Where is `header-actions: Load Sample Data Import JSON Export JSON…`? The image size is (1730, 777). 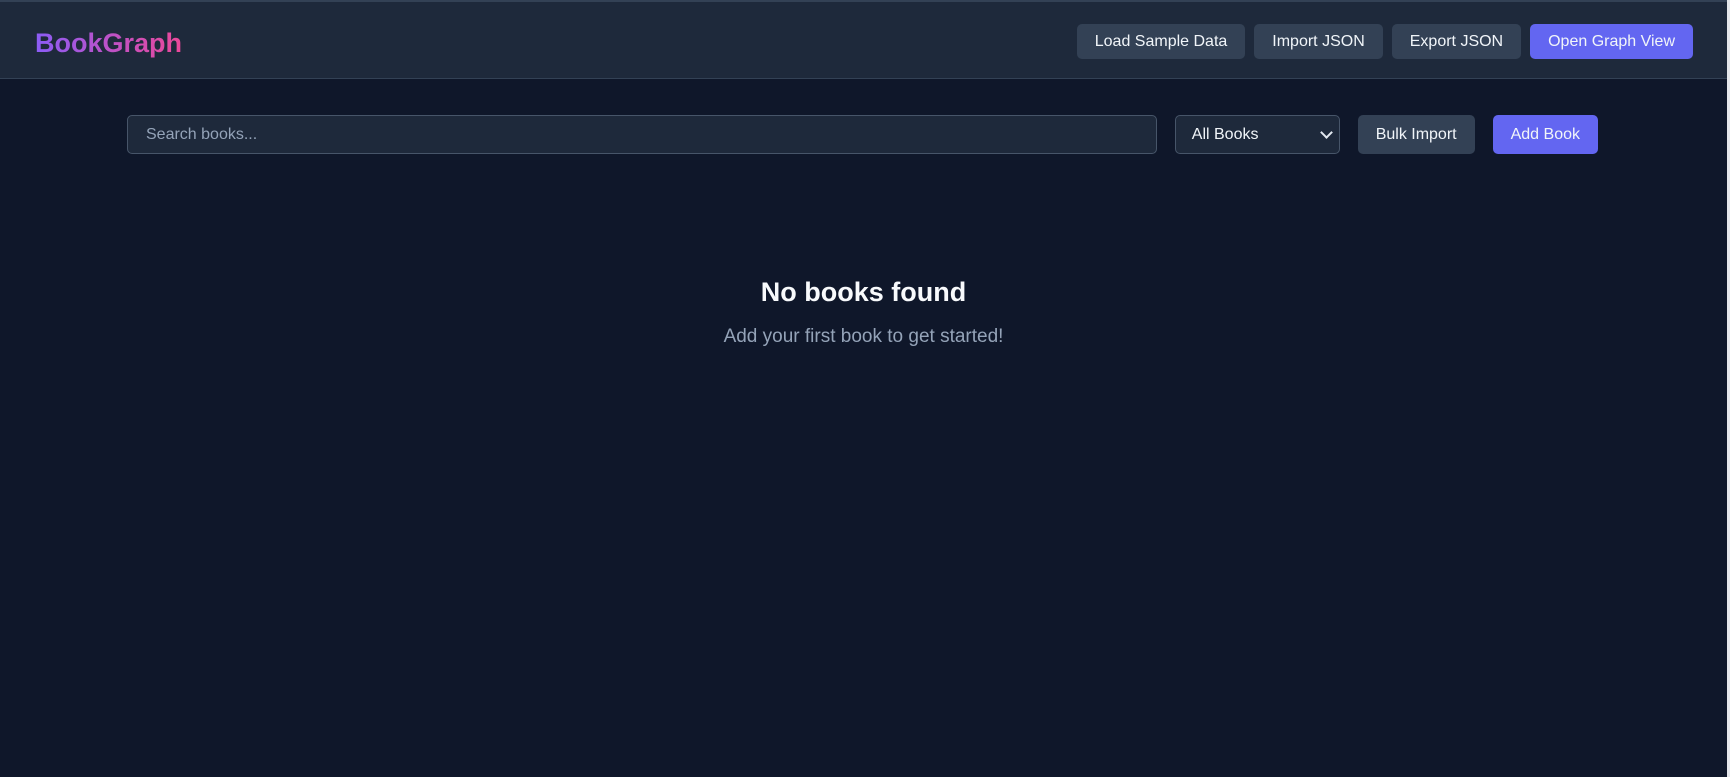
header-actions: Load Sample Data Import JSON Export JSON… is located at coordinates (1384, 41).